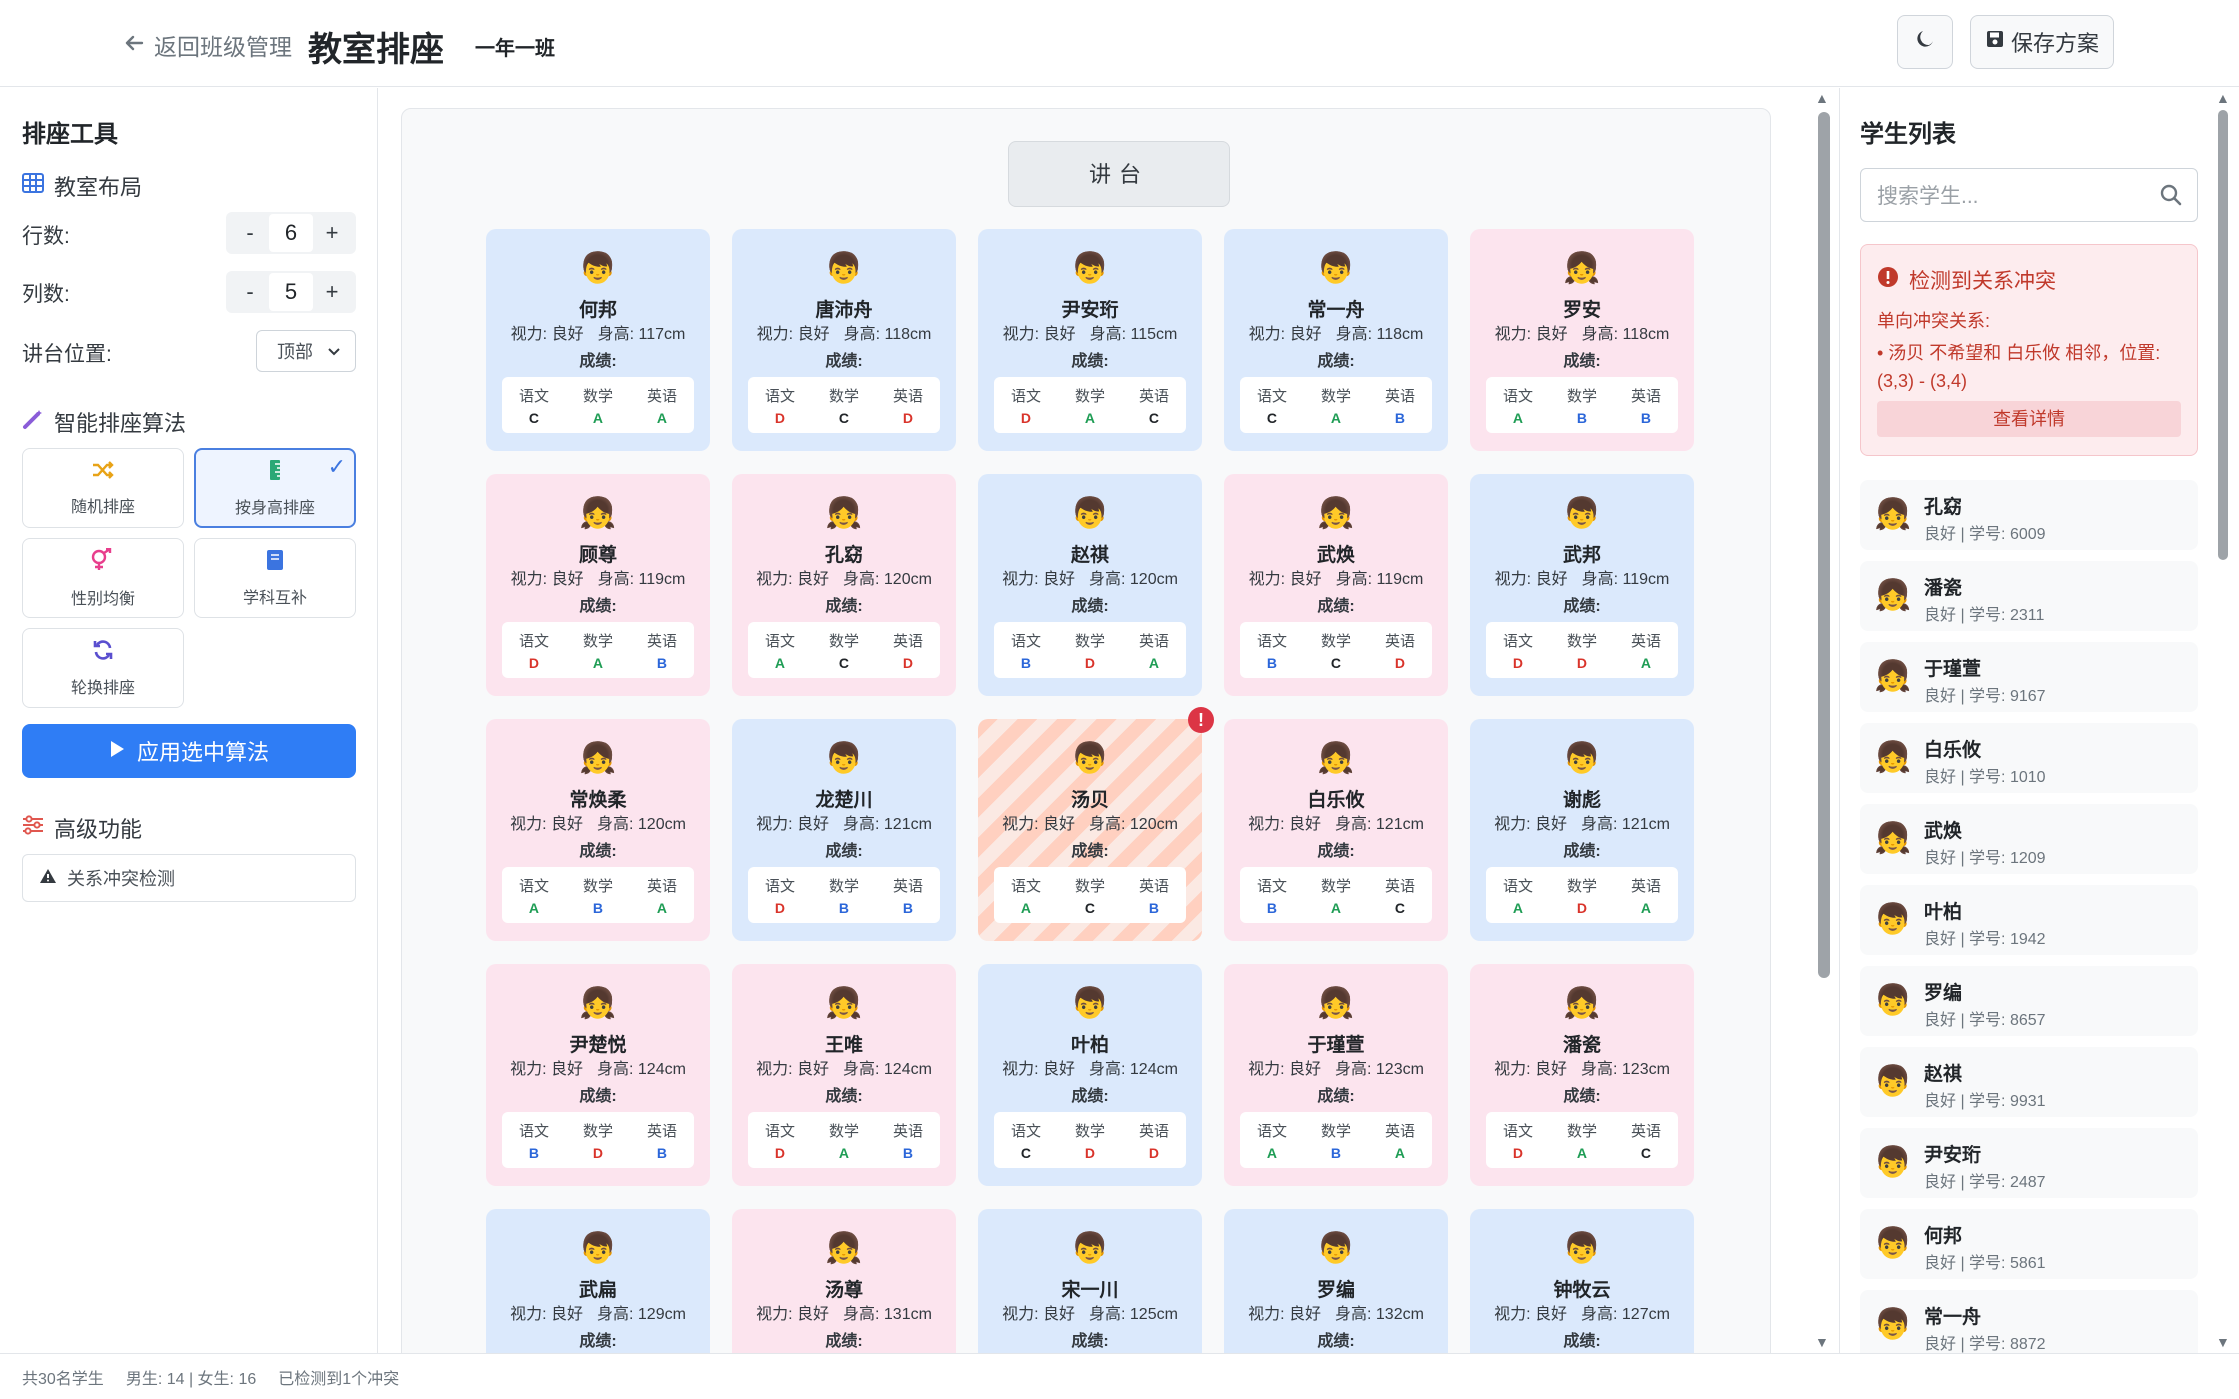  Describe the element at coordinates (250, 233) in the screenshot. I see `rows-decrement-button: -` at that location.